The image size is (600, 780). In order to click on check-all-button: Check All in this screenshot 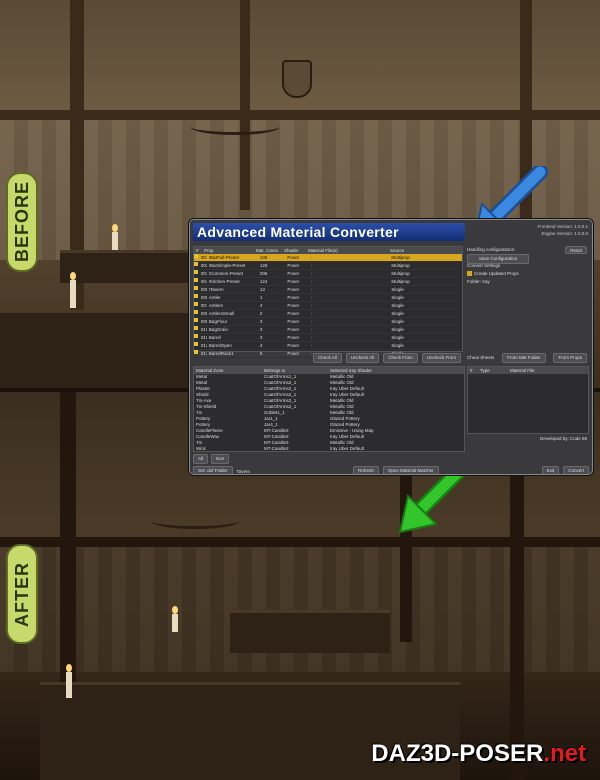, I will do `click(327, 358)`.